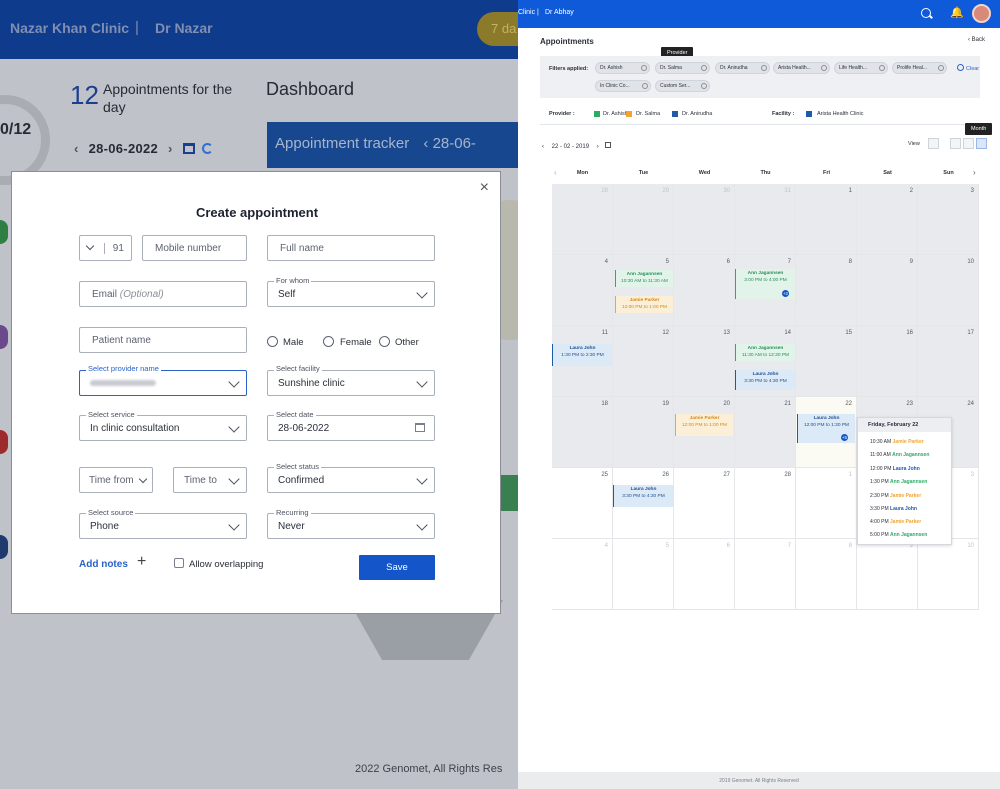 The width and height of the screenshot is (1000, 789). I want to click on date-prev-button: ‹, so click(76, 148).